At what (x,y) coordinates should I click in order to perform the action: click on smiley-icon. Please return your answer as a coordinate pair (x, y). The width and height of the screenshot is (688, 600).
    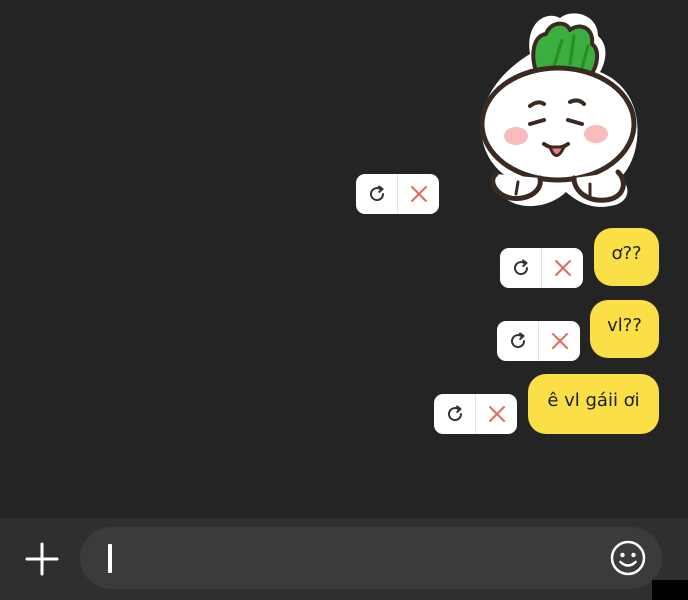
    Looking at the image, I should click on (628, 558).